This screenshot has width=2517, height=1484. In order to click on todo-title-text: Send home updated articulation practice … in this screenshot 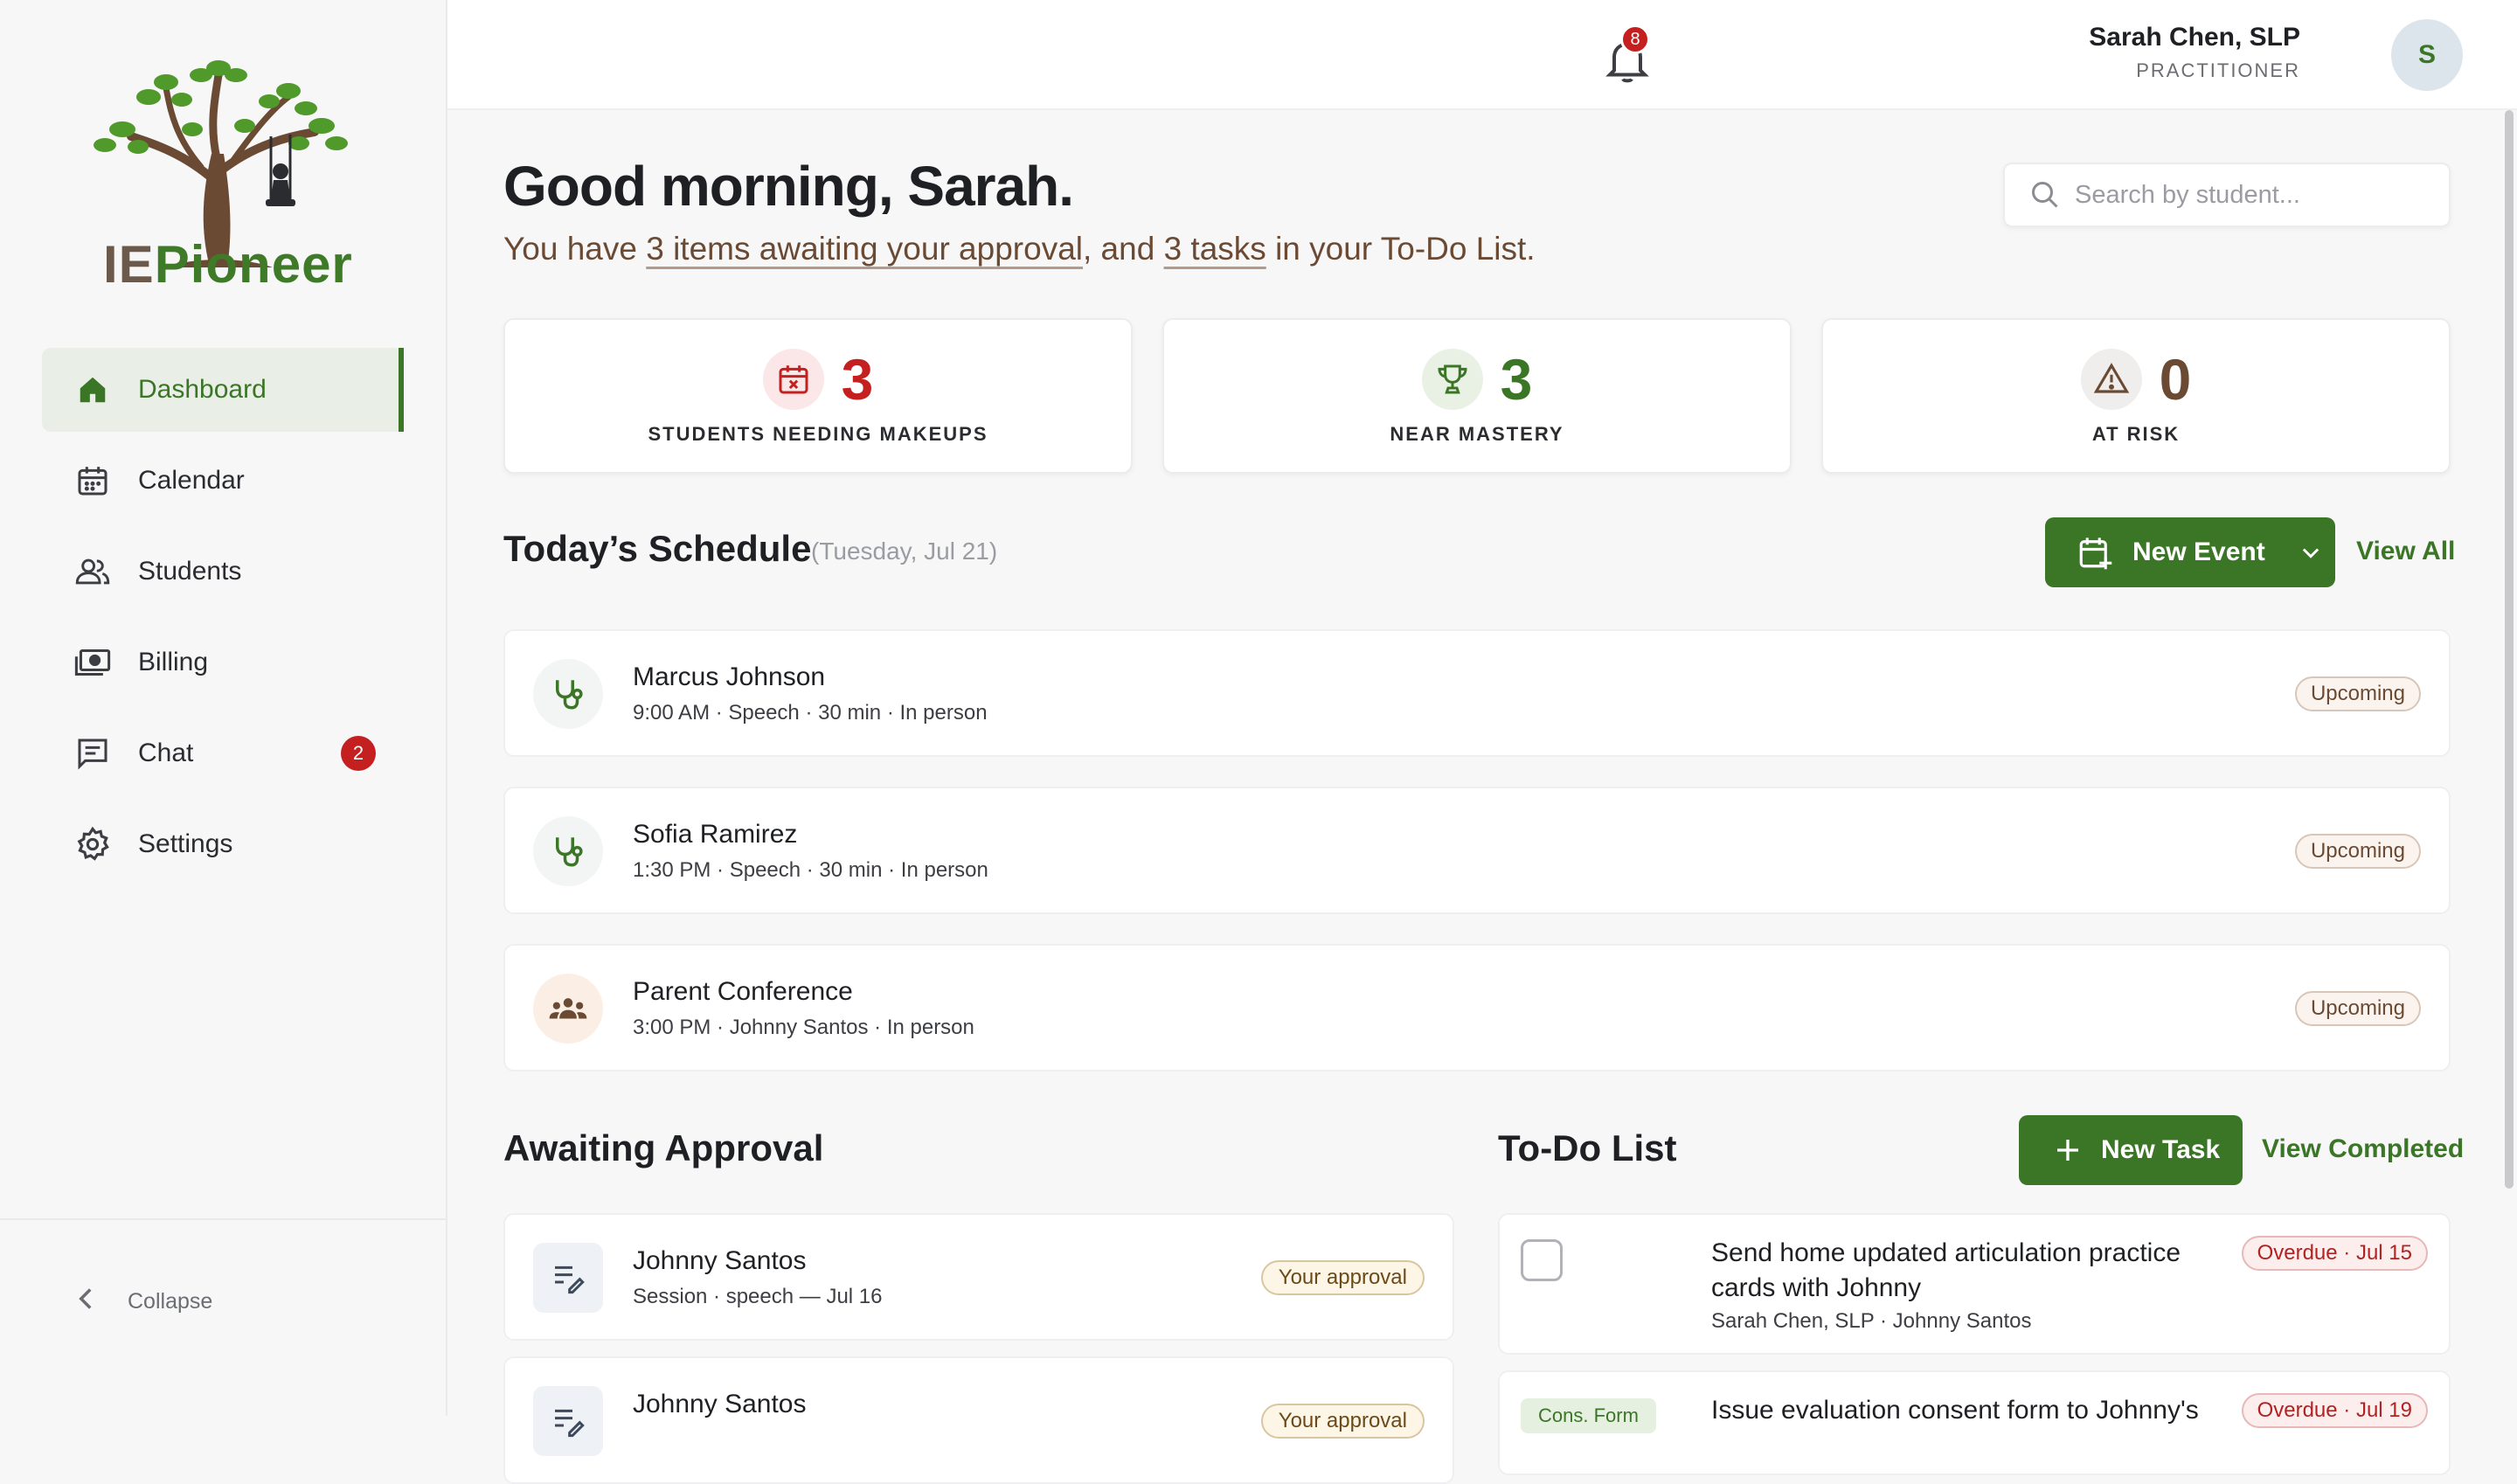, I will do `click(1946, 1270)`.